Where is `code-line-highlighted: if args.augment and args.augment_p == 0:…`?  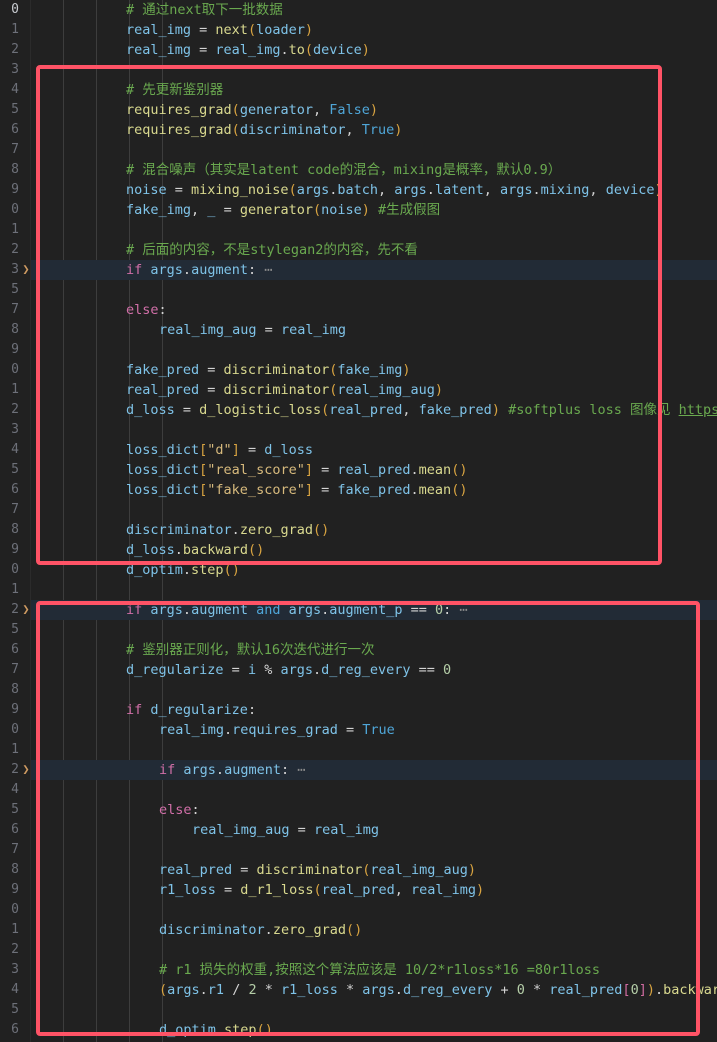 code-line-highlighted: if args.augment and args.augment_p == 0:… is located at coordinates (373, 610).